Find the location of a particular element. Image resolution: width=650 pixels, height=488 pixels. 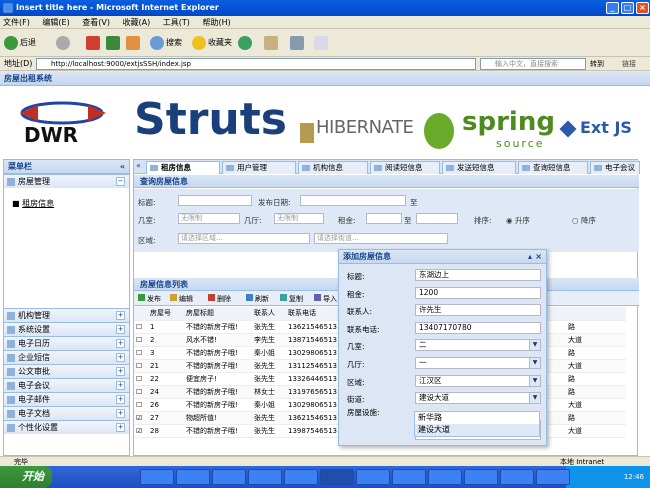

grid-header-street is located at coordinates (596, 314).